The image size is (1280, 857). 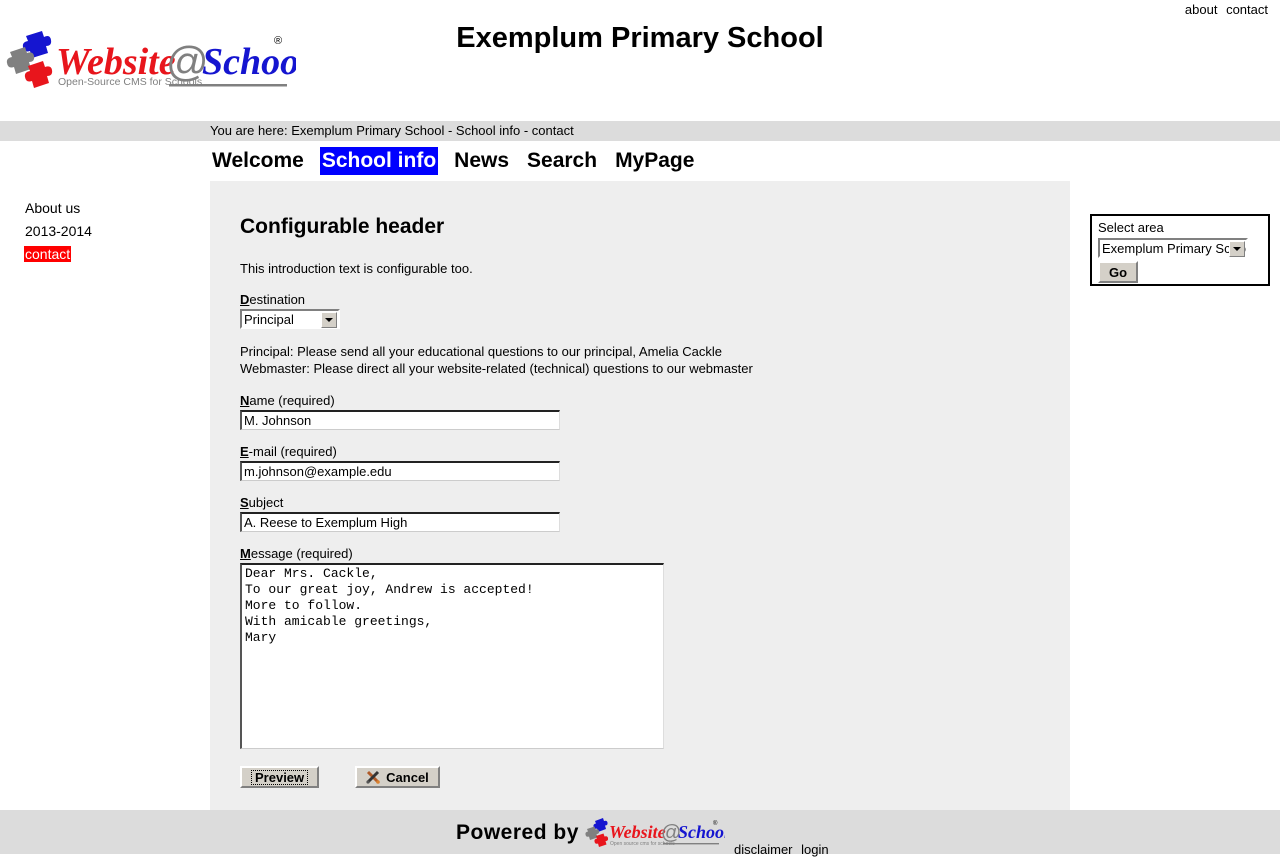 What do you see at coordinates (654, 161) in the screenshot?
I see `nav-item-mypage: MyPage` at bounding box center [654, 161].